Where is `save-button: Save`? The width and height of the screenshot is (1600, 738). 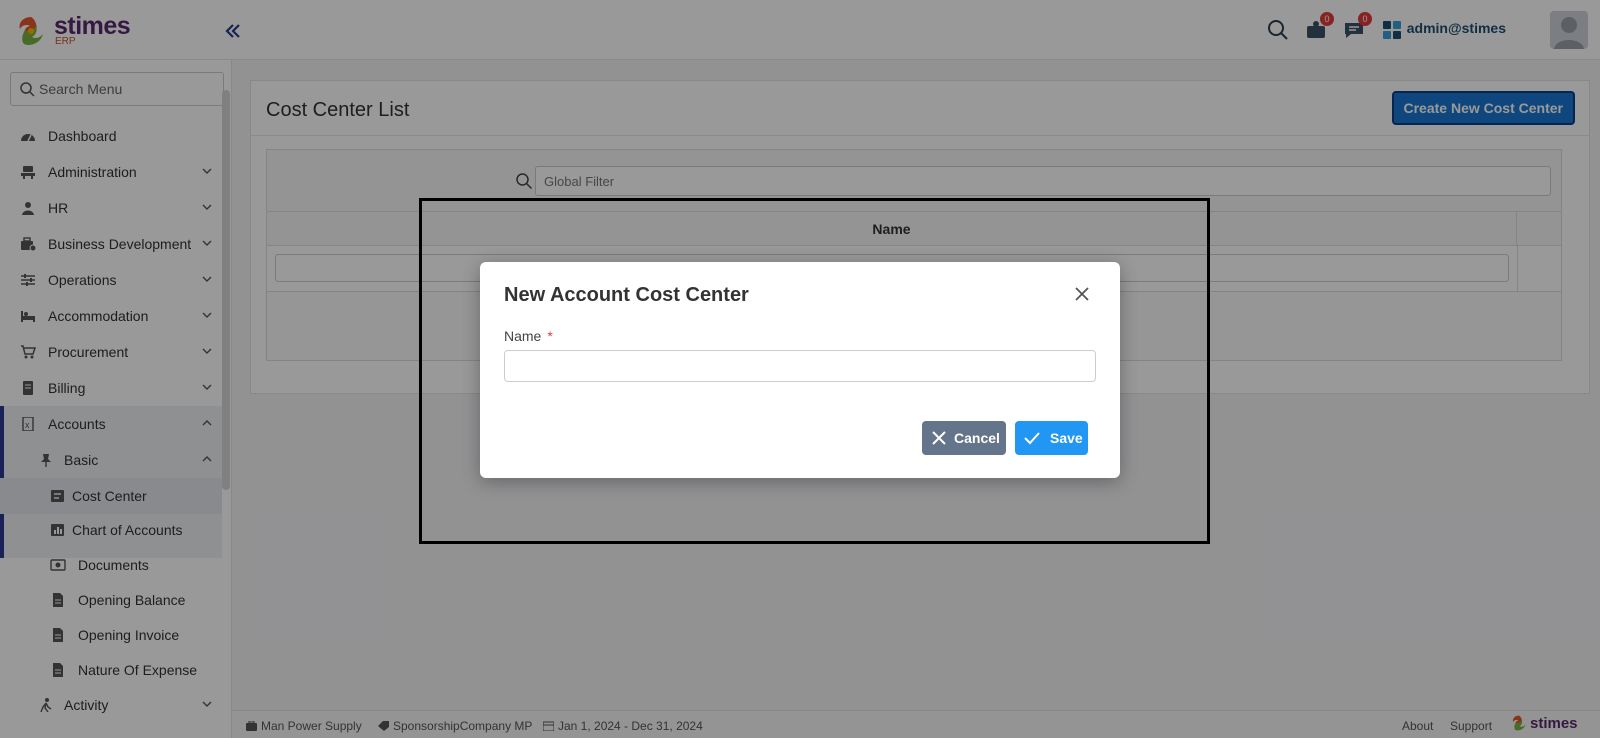
save-button: Save is located at coordinates (1051, 438).